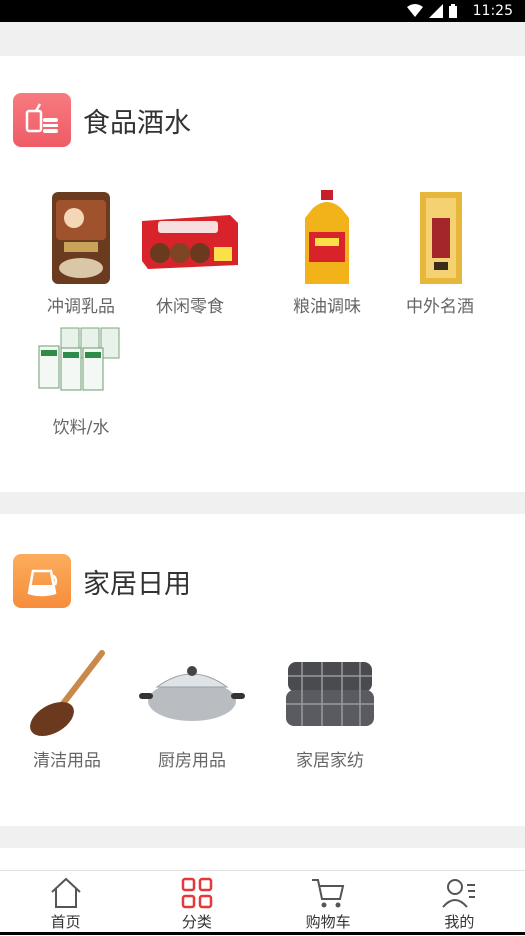 The width and height of the screenshot is (525, 936). What do you see at coordinates (190, 307) in the screenshot?
I see `category-label: 休闲零食` at bounding box center [190, 307].